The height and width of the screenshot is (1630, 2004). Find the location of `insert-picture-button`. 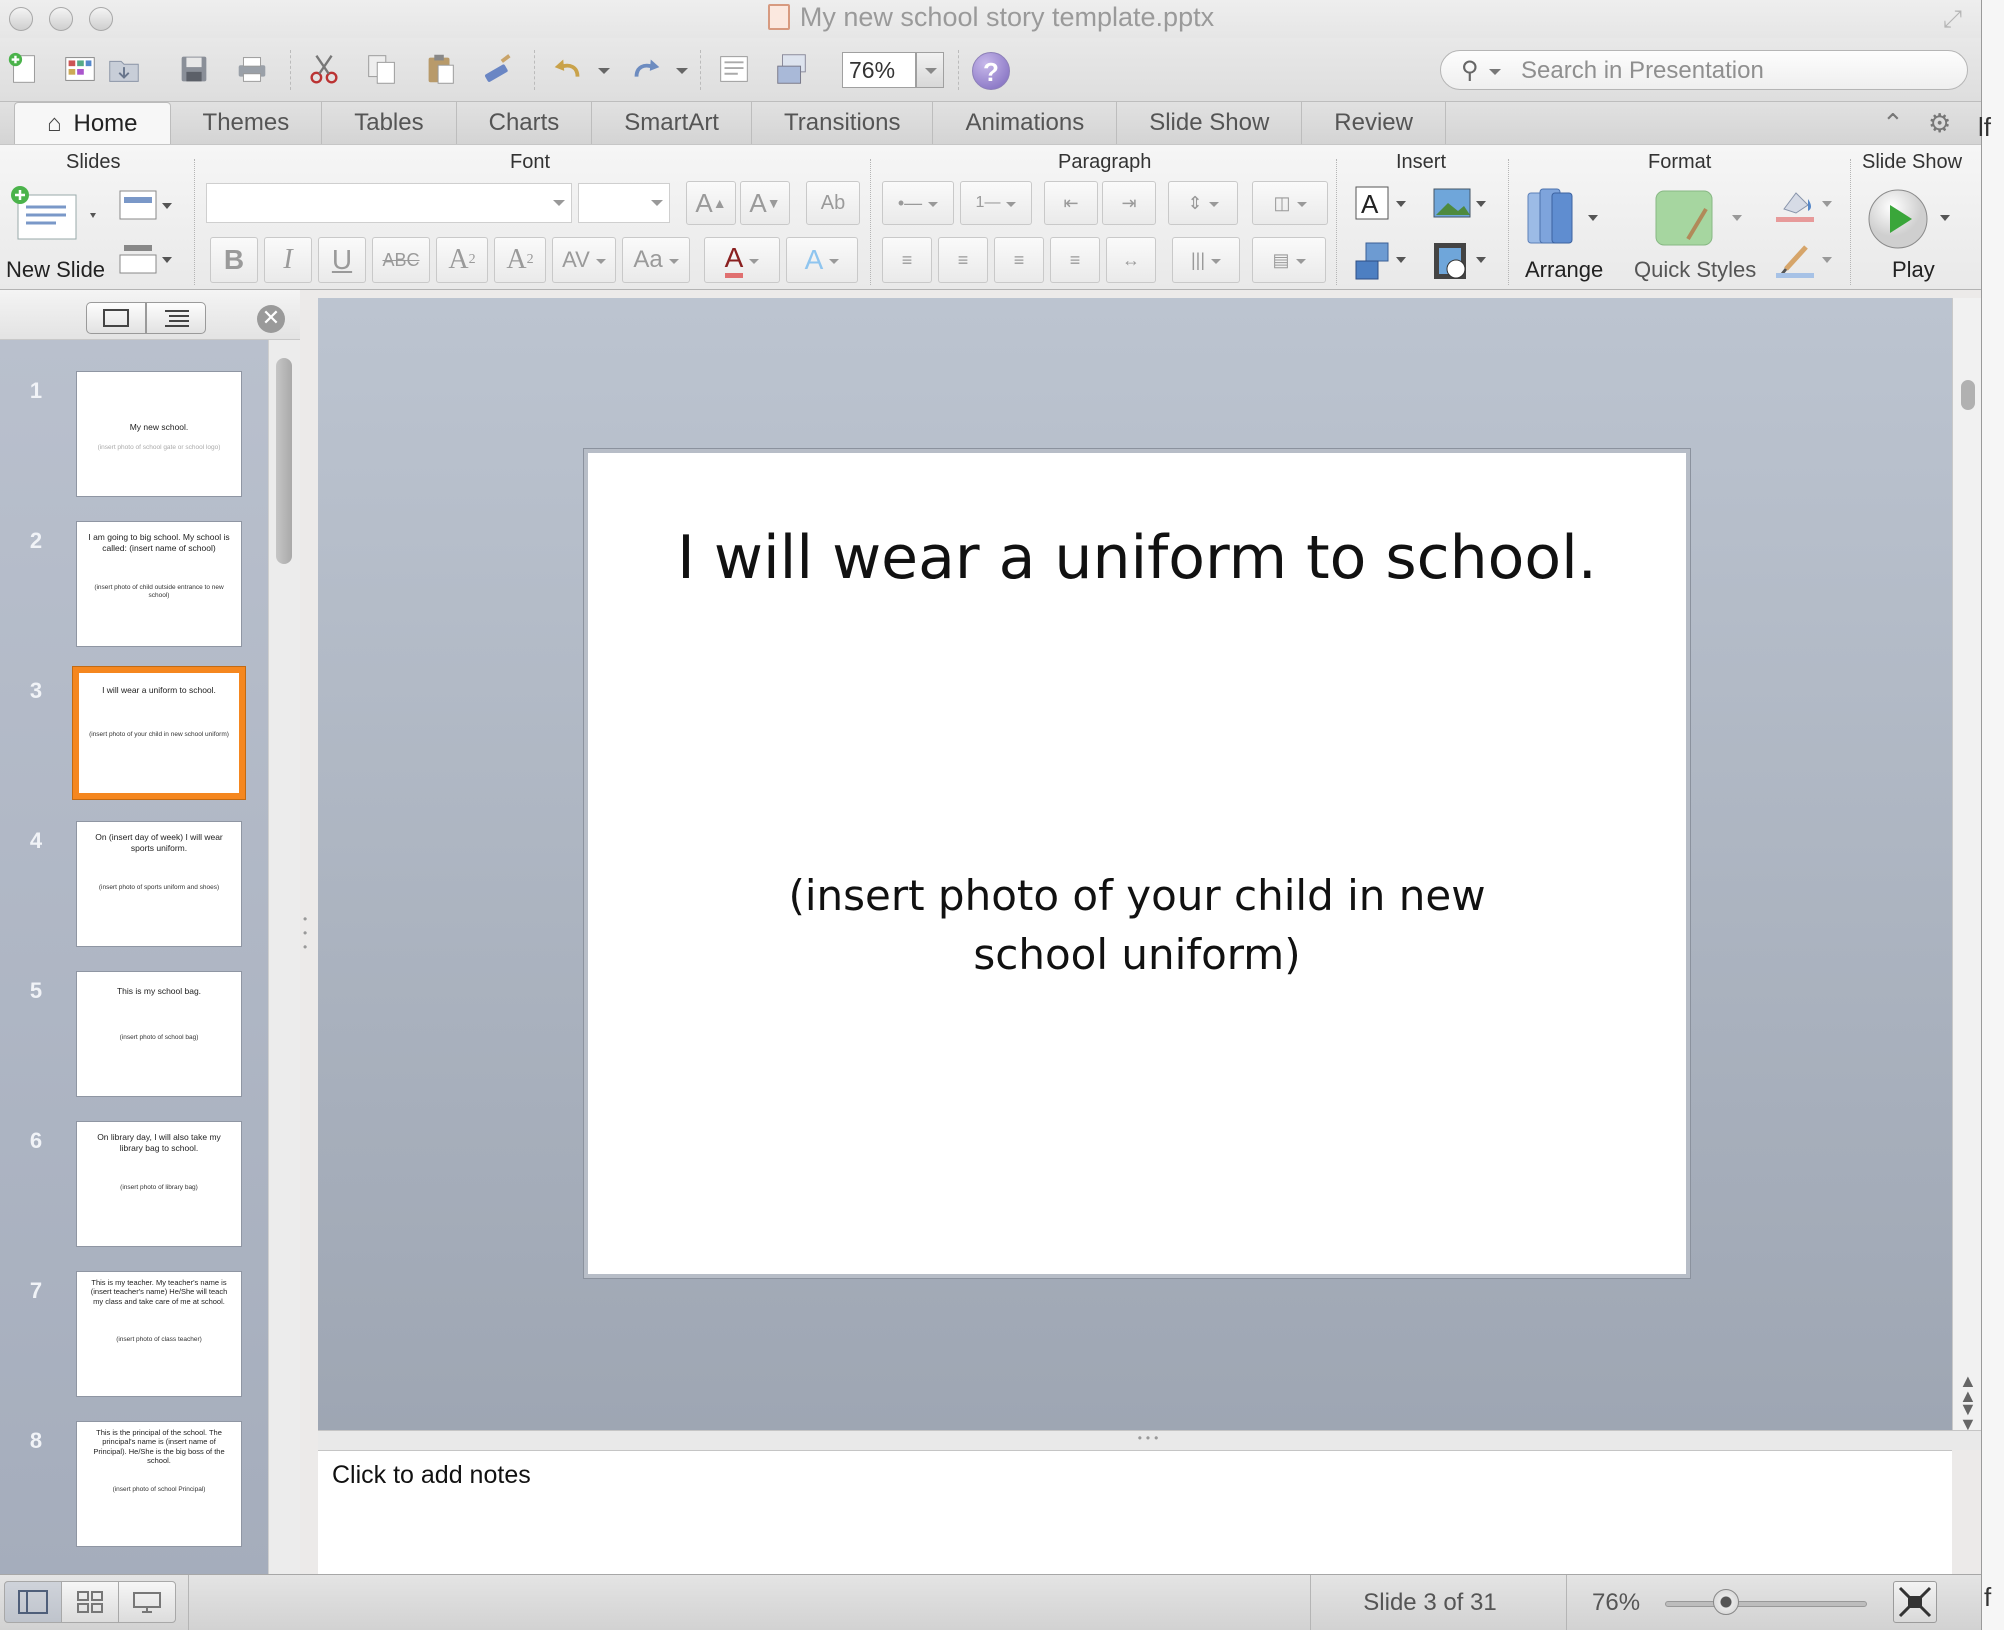

insert-picture-button is located at coordinates (1459, 208).